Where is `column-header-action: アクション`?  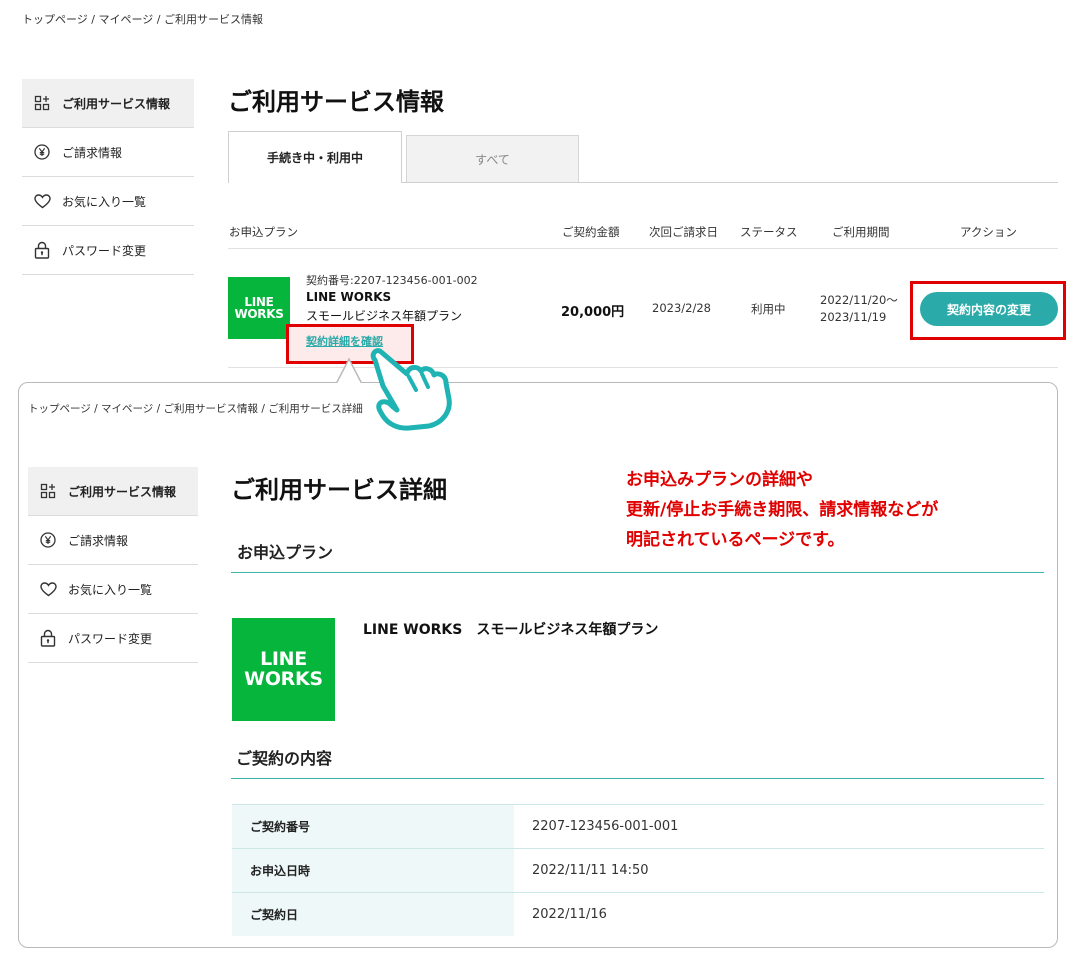
column-header-action: アクション is located at coordinates (988, 232).